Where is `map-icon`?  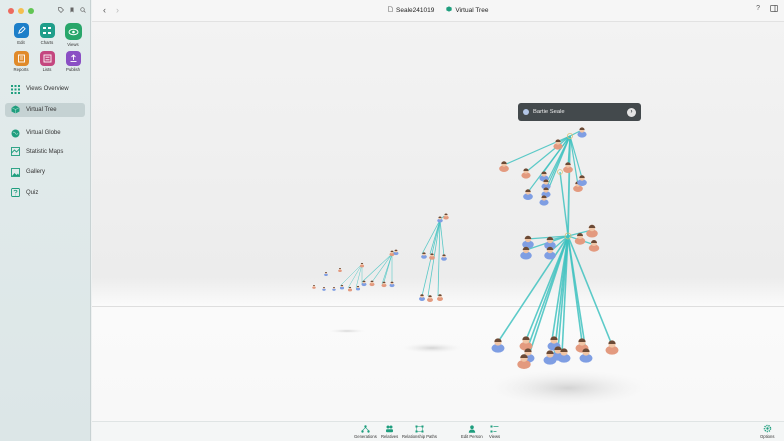 map-icon is located at coordinates (15, 151).